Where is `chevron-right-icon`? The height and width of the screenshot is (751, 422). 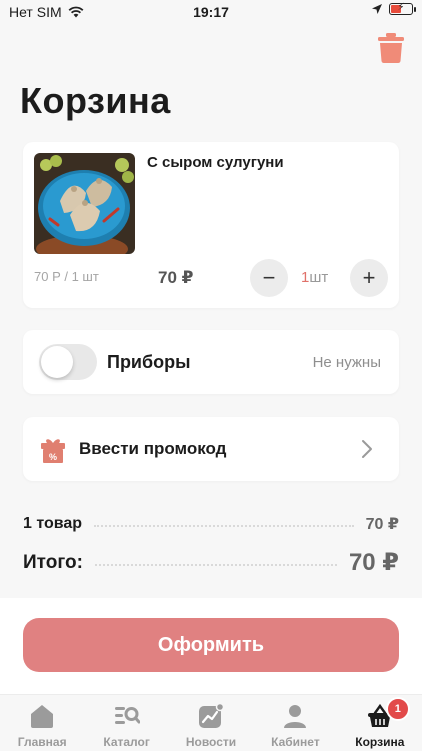
chevron-right-icon is located at coordinates (367, 449).